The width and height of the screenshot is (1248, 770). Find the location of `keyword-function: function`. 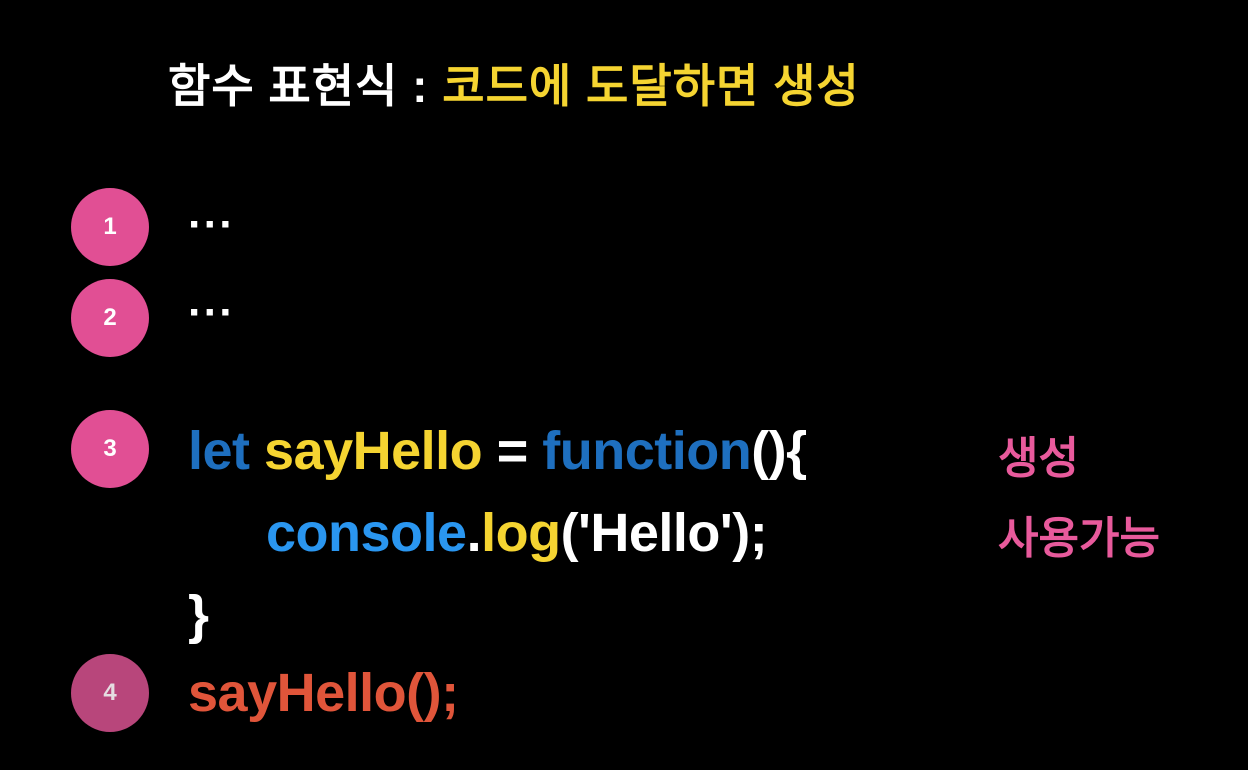

keyword-function: function is located at coordinates (647, 451).